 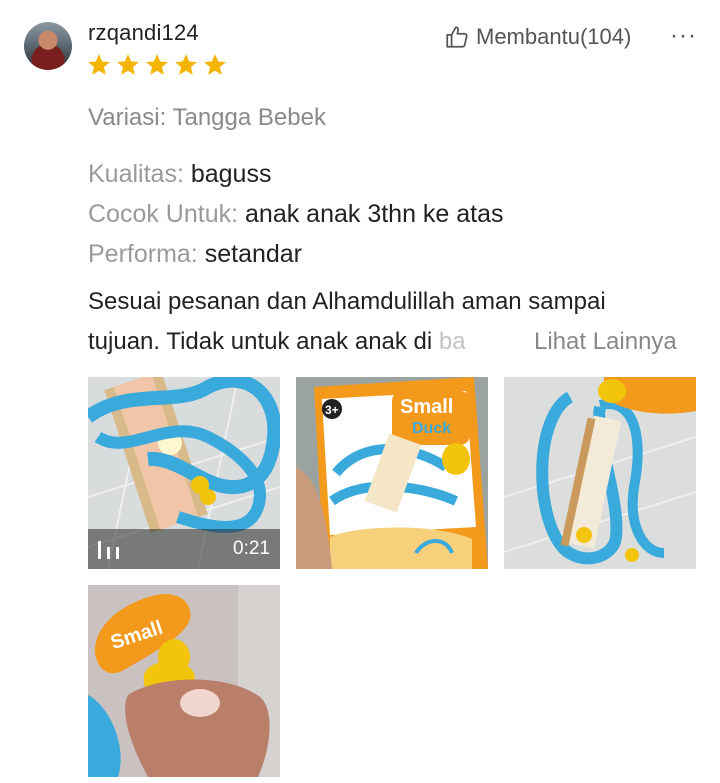 What do you see at coordinates (426, 407) in the screenshot?
I see `box-title-text: Small` at bounding box center [426, 407].